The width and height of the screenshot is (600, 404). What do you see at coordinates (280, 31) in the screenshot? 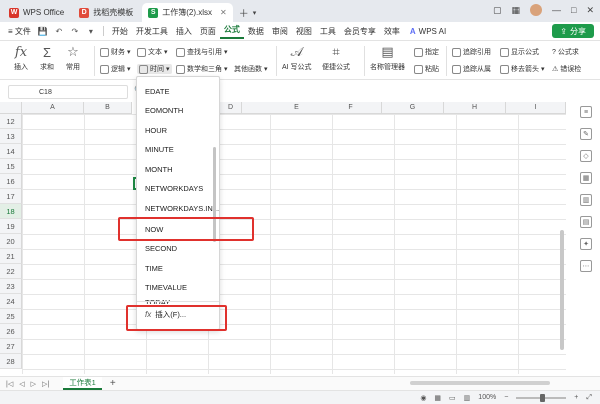
I see `menu-review: 审阅` at bounding box center [280, 31].